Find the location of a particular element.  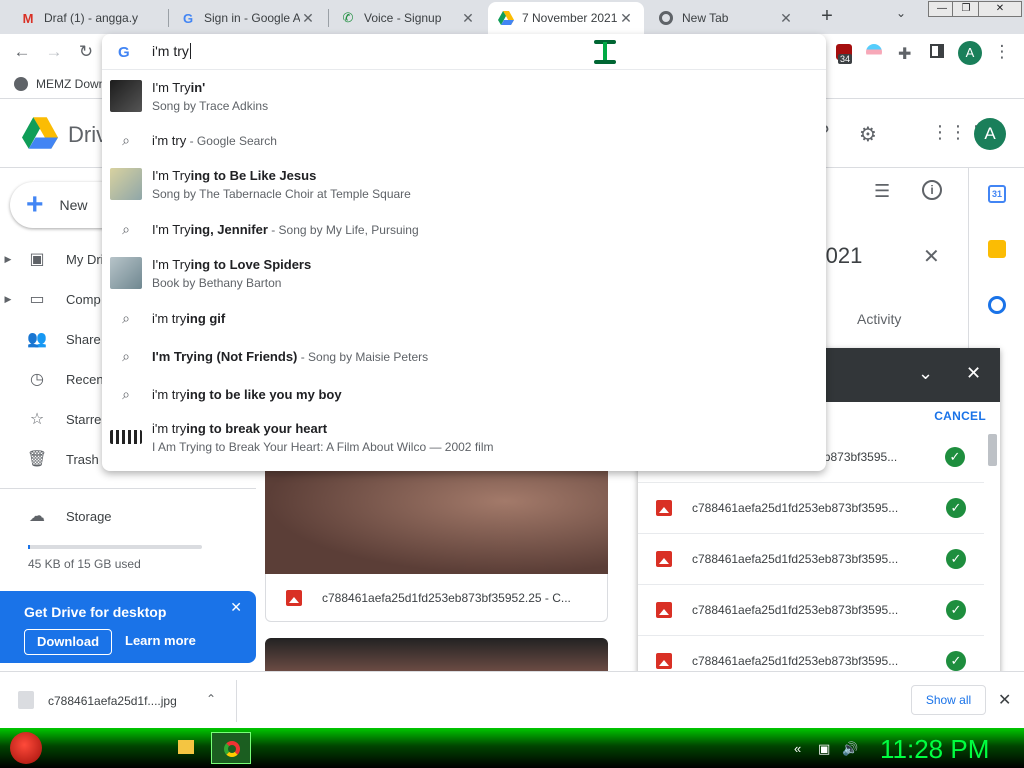

download-button: Download is located at coordinates (68, 642).